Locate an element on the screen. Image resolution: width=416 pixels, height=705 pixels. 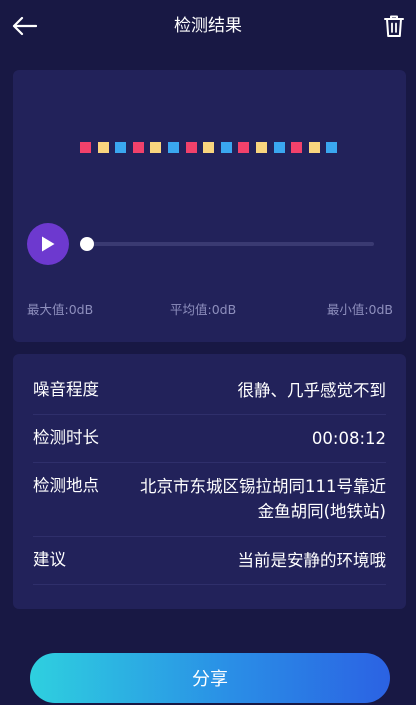
location-value-line2: 金鱼胡同(地铁站) is located at coordinates (321, 511).